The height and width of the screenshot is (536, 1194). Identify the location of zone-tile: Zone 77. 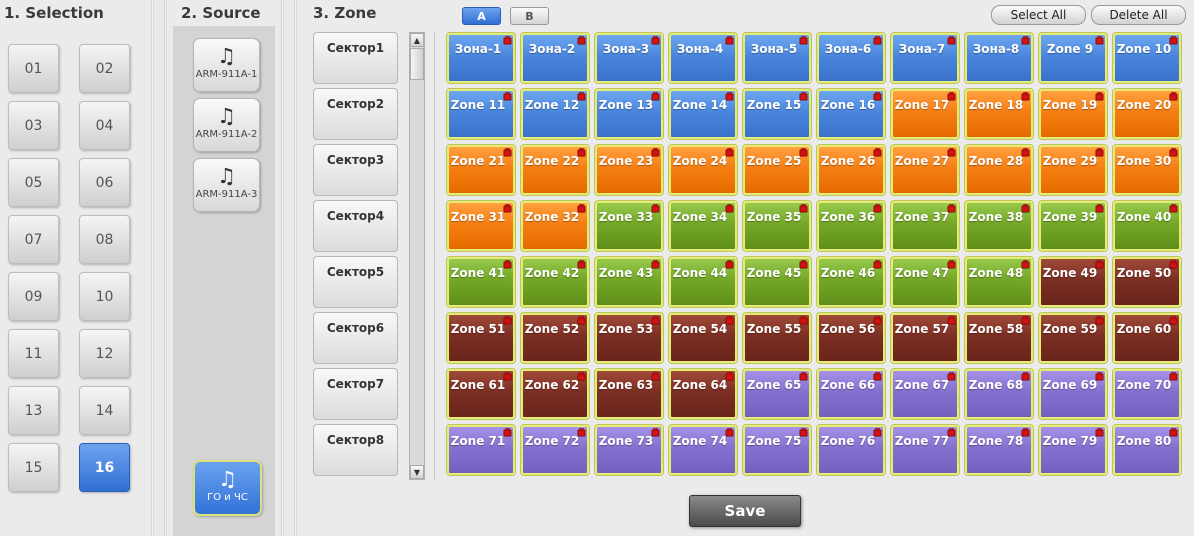
(925, 450).